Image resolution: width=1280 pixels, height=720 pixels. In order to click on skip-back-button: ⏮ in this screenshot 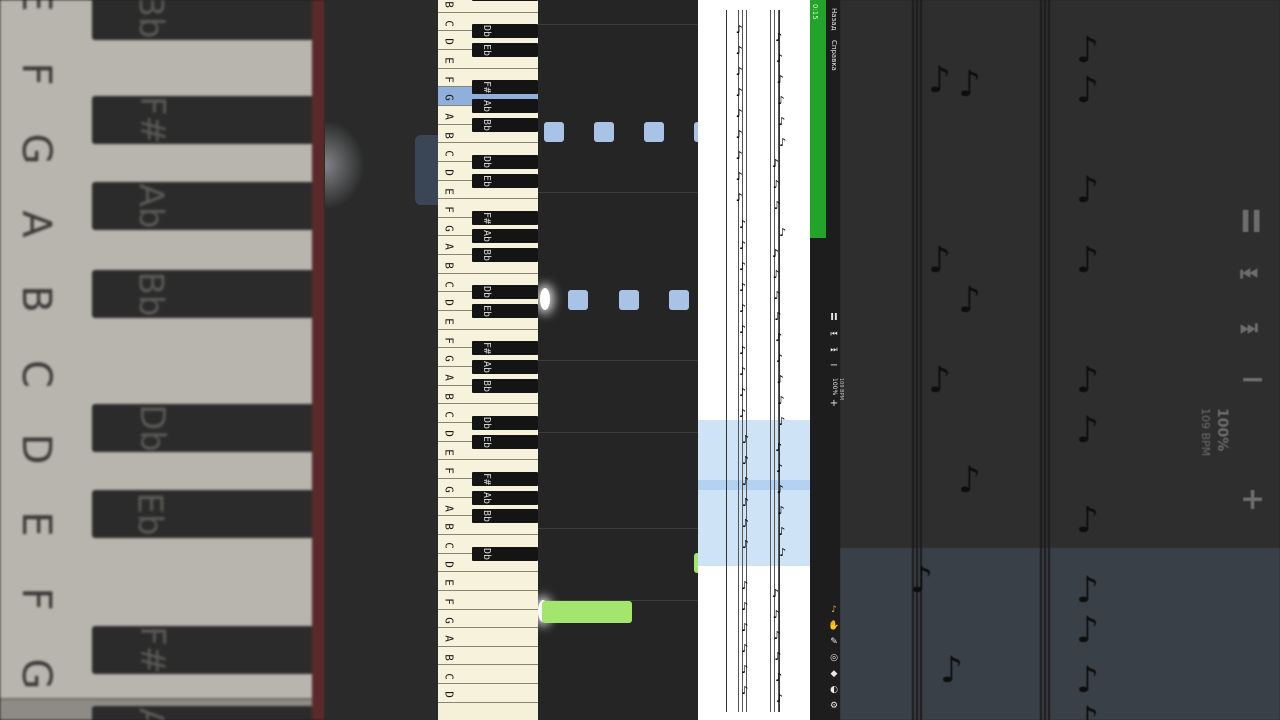, I will do `click(834, 334)`.